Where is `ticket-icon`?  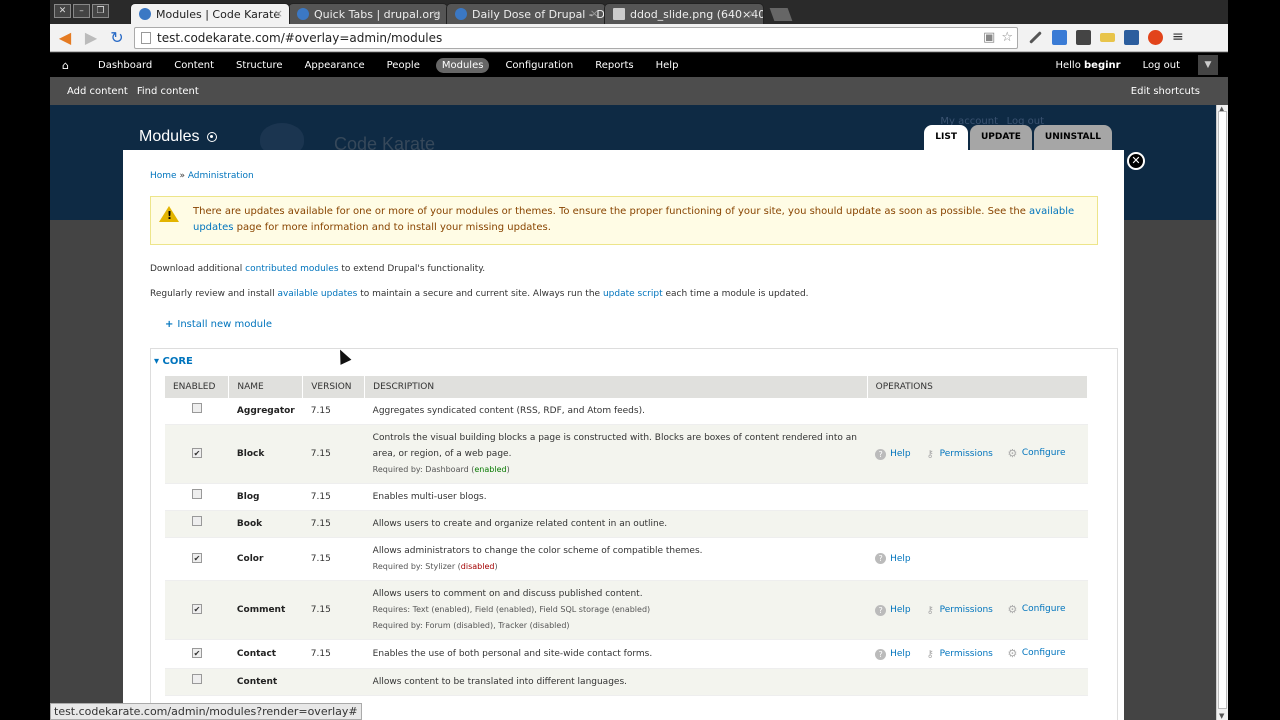 ticket-icon is located at coordinates (1107, 37).